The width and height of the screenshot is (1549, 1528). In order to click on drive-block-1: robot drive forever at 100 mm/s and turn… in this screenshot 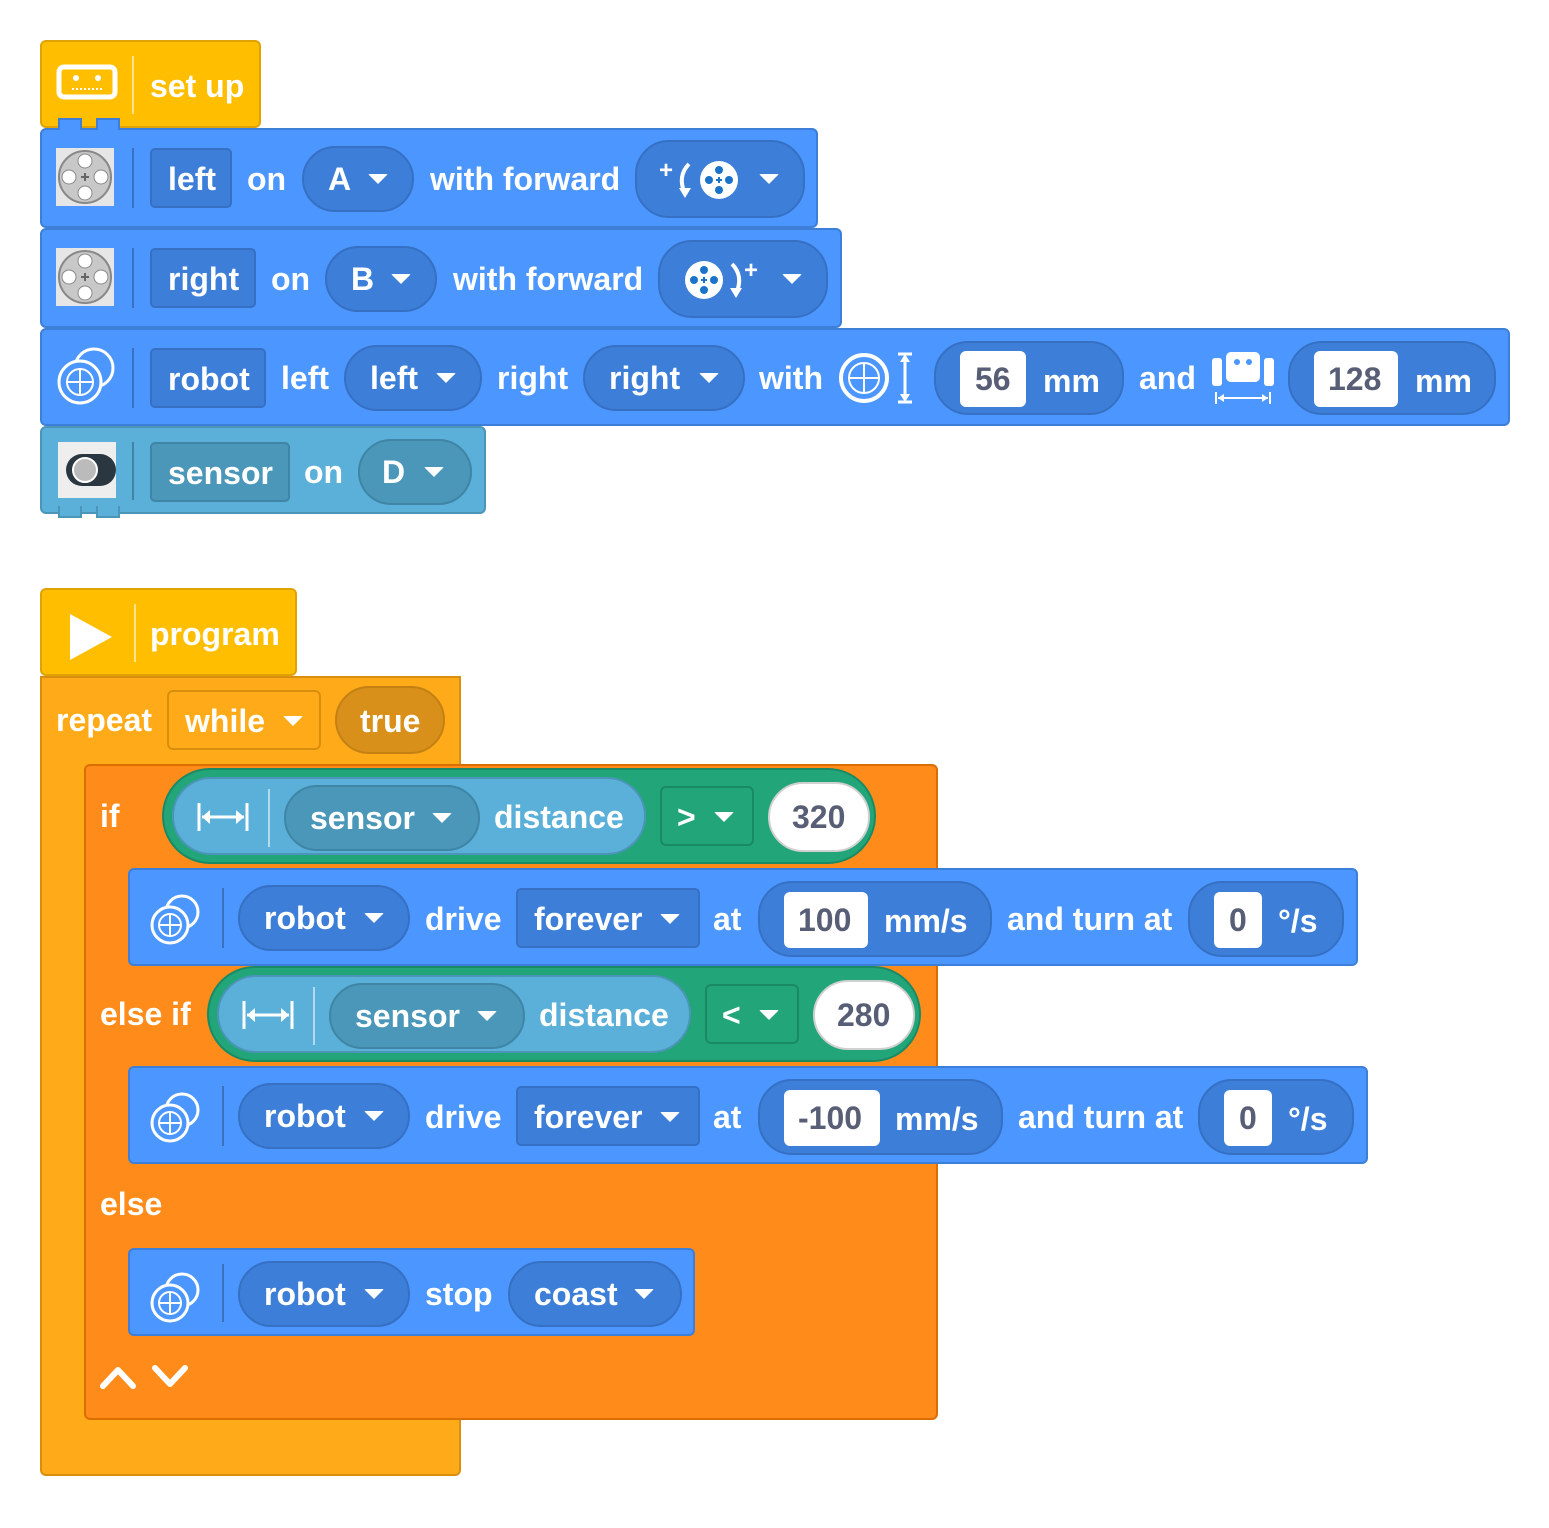, I will do `click(743, 917)`.